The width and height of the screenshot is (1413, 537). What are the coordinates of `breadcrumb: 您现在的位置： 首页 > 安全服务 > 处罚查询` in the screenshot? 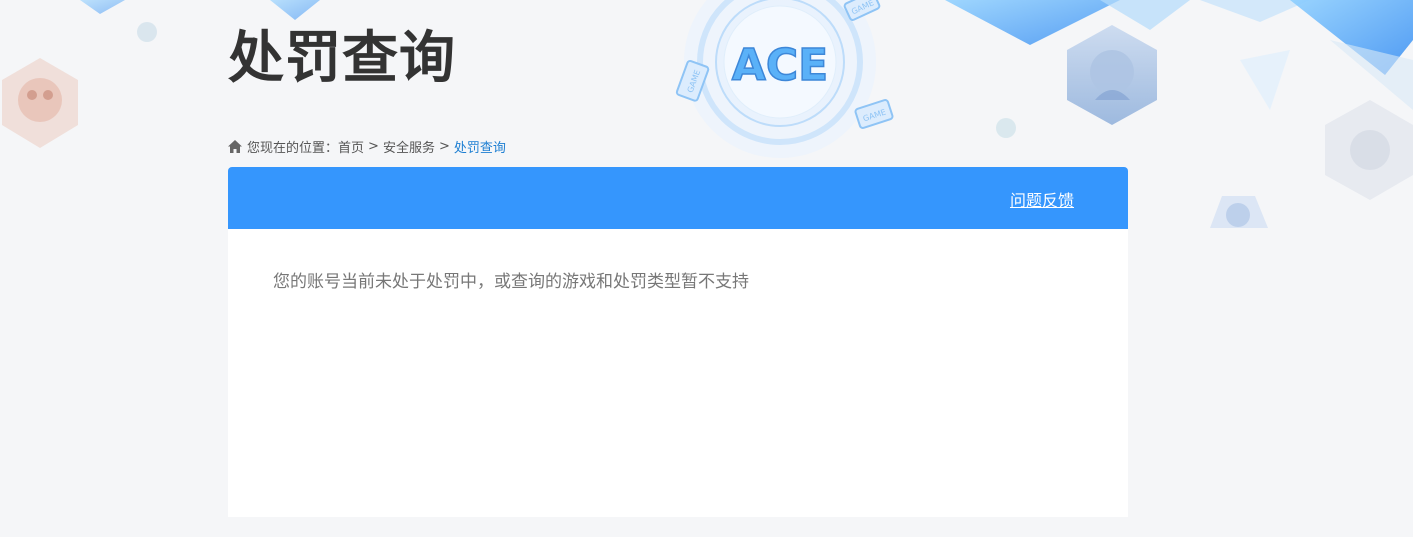 It's located at (367, 146).